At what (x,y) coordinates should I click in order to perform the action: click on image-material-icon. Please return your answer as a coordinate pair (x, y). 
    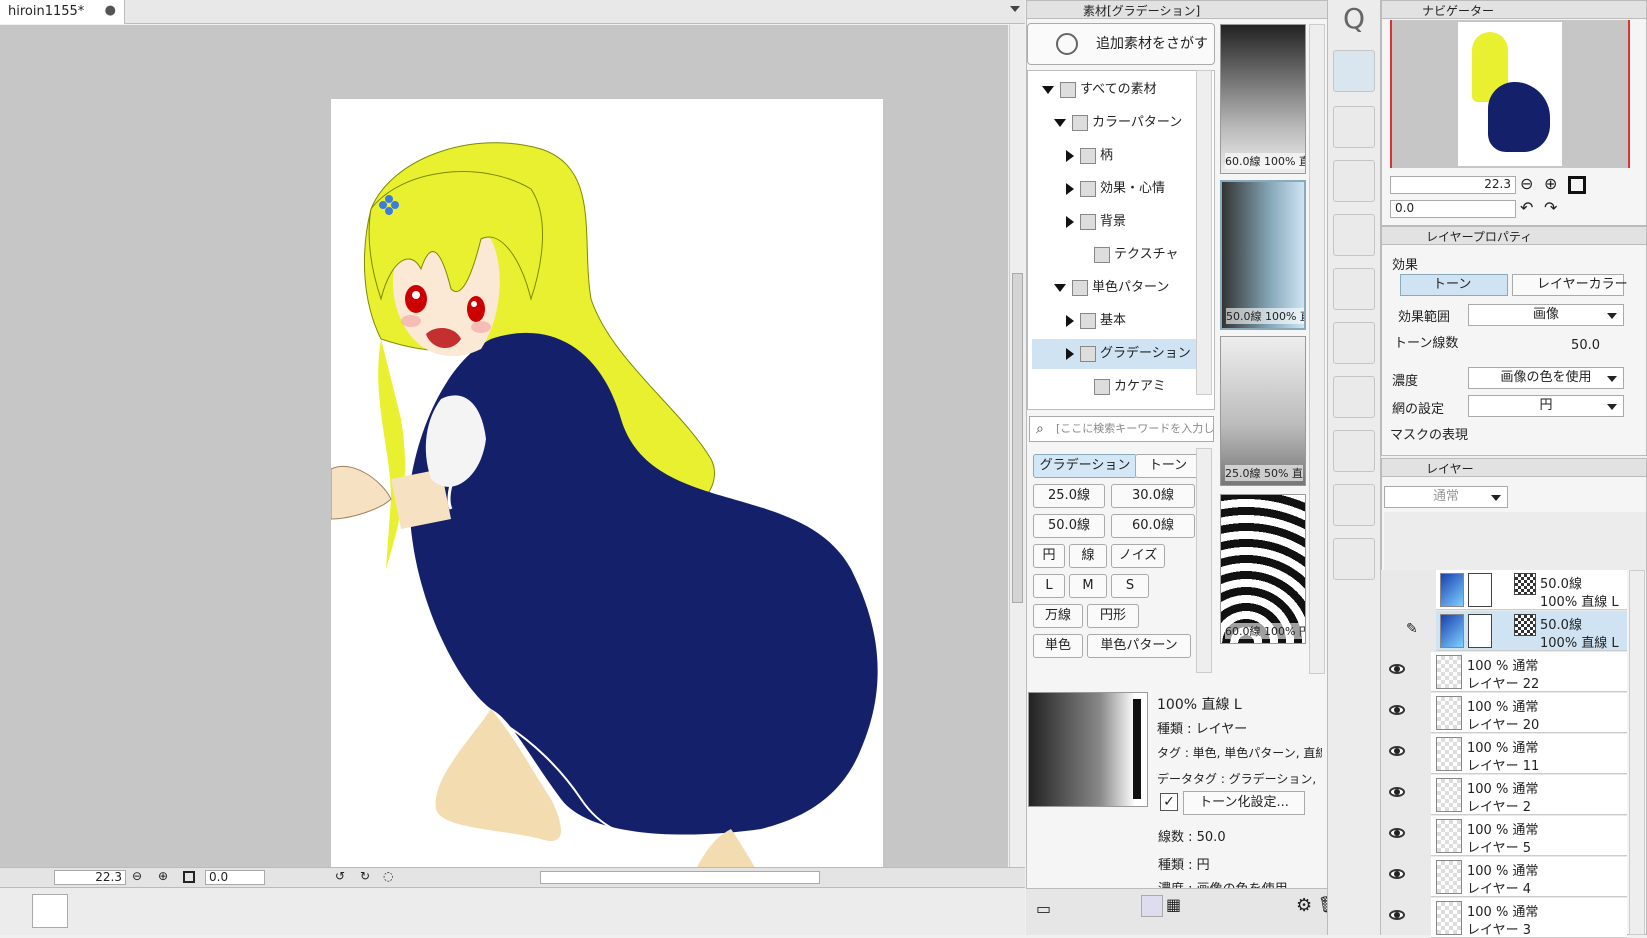
    Looking at the image, I should click on (1354, 127).